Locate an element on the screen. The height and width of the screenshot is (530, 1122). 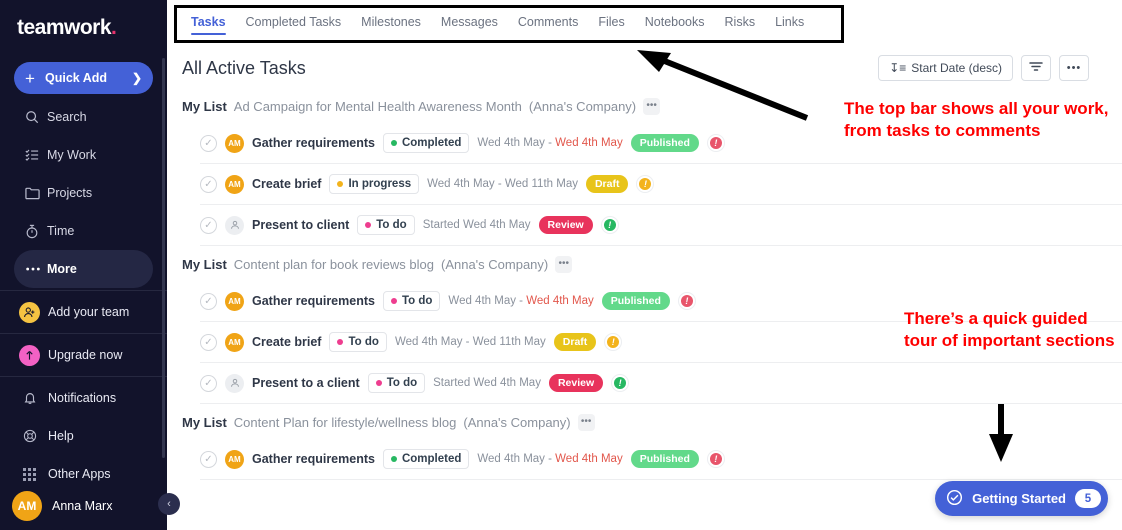
sidebar-item-label: Upgrade now is located at coordinates (85, 355).